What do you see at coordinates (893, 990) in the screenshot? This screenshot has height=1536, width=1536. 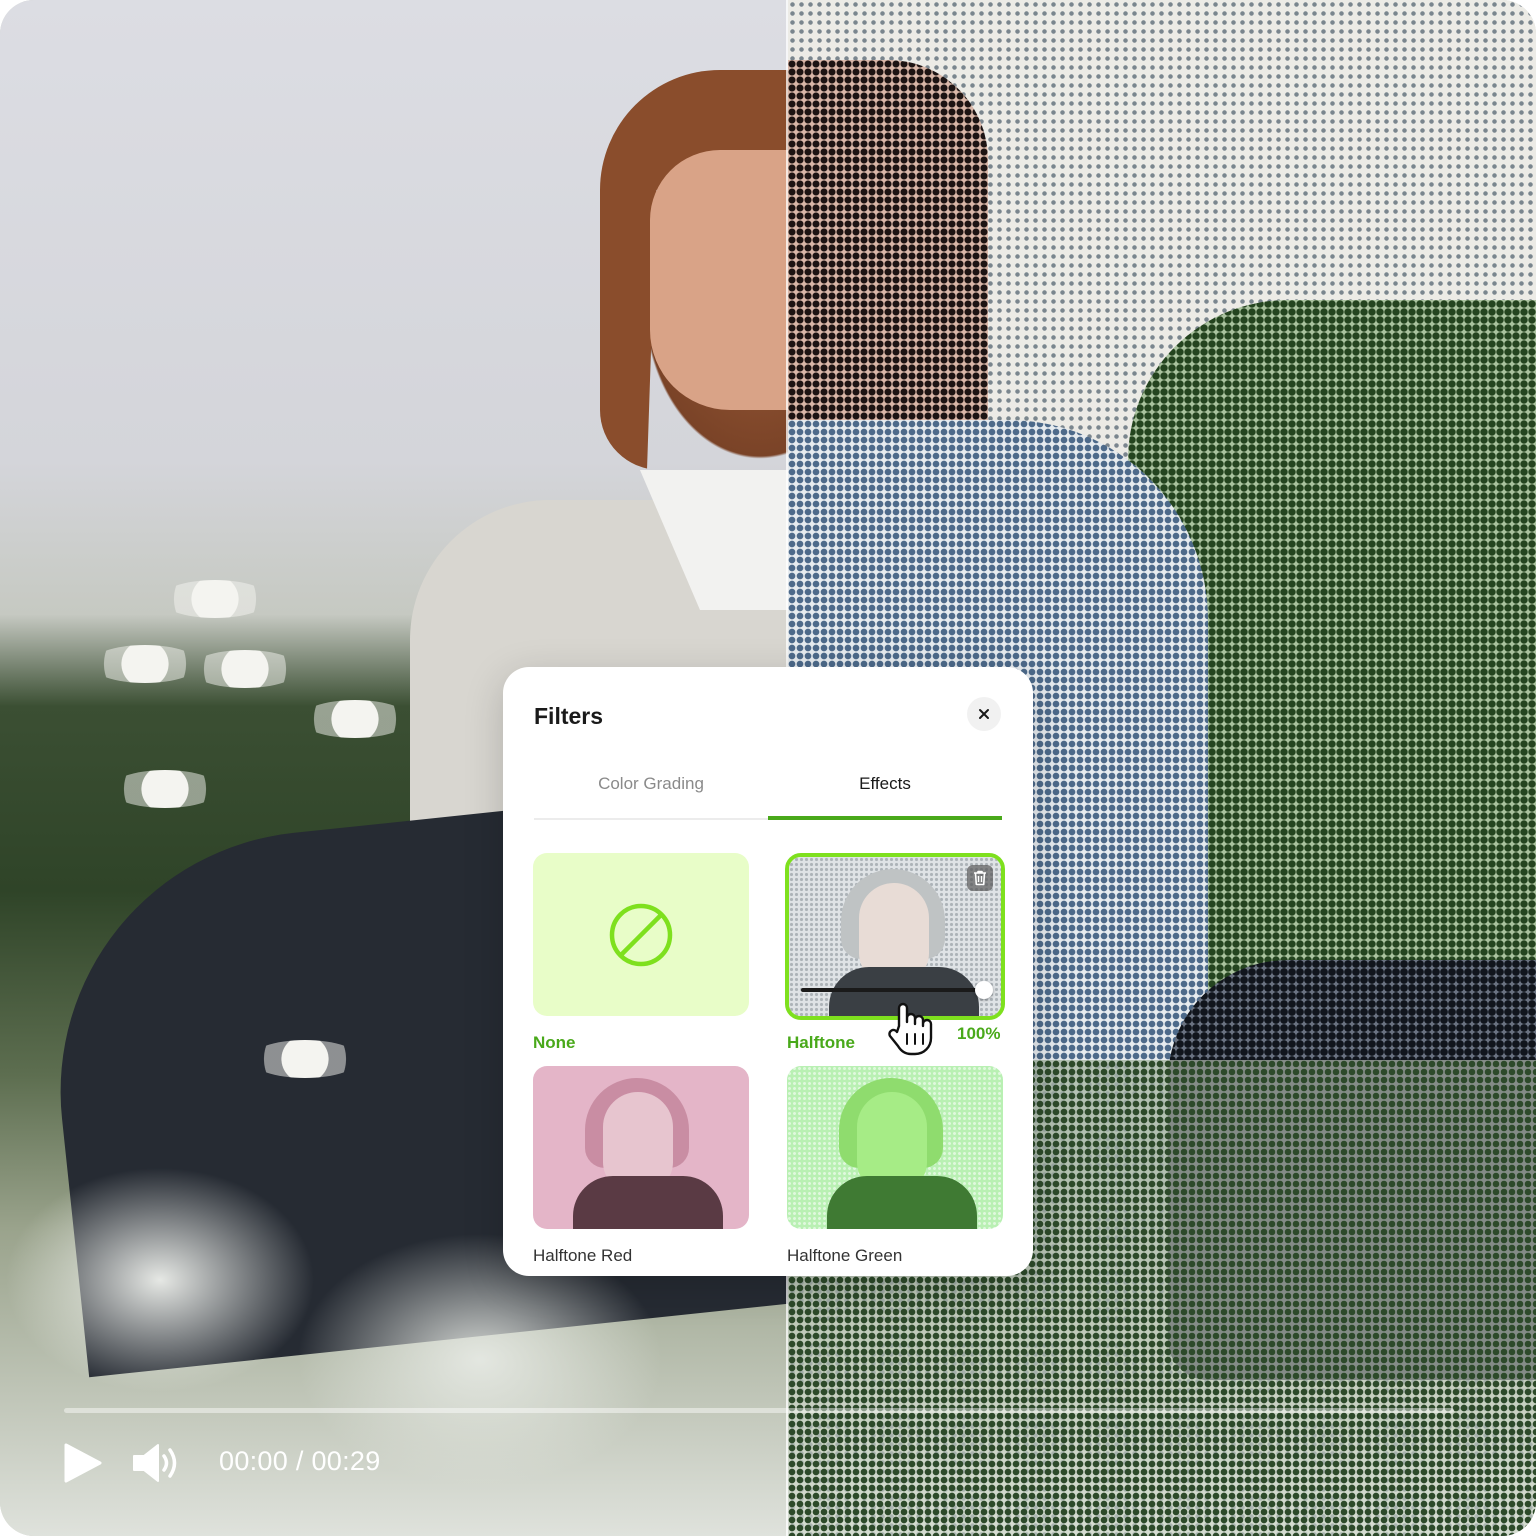 I see `intensity-slider-track` at bounding box center [893, 990].